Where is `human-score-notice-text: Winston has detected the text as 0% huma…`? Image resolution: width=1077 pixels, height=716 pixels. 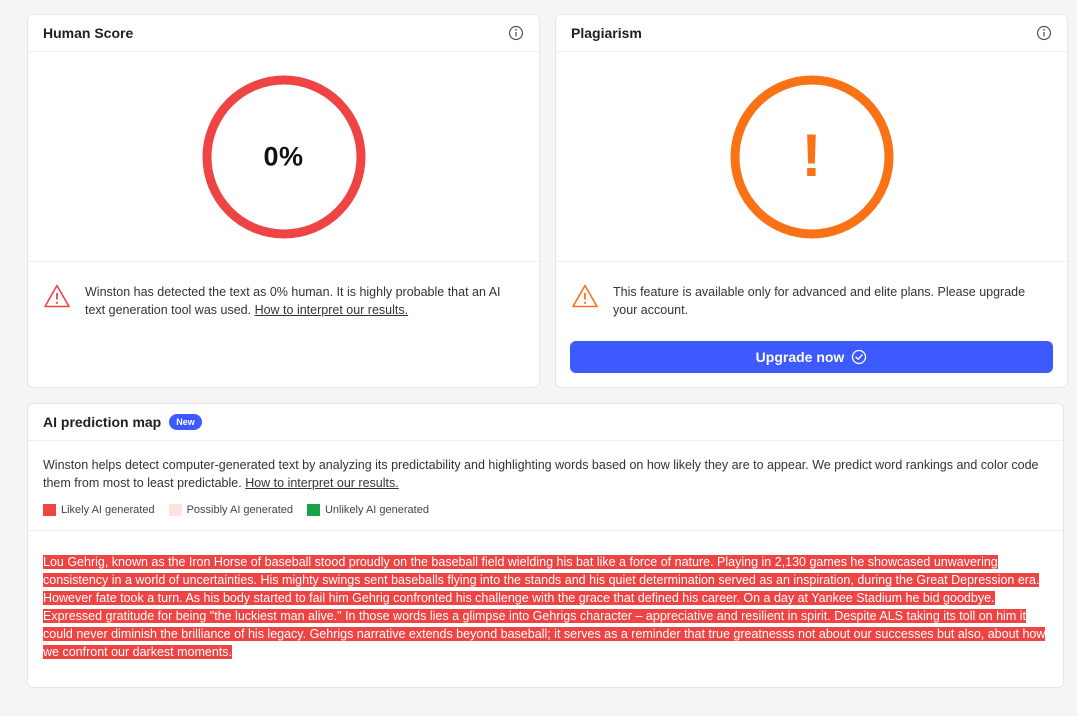 human-score-notice-text: Winston has detected the text as 0% huma… is located at coordinates (304, 301).